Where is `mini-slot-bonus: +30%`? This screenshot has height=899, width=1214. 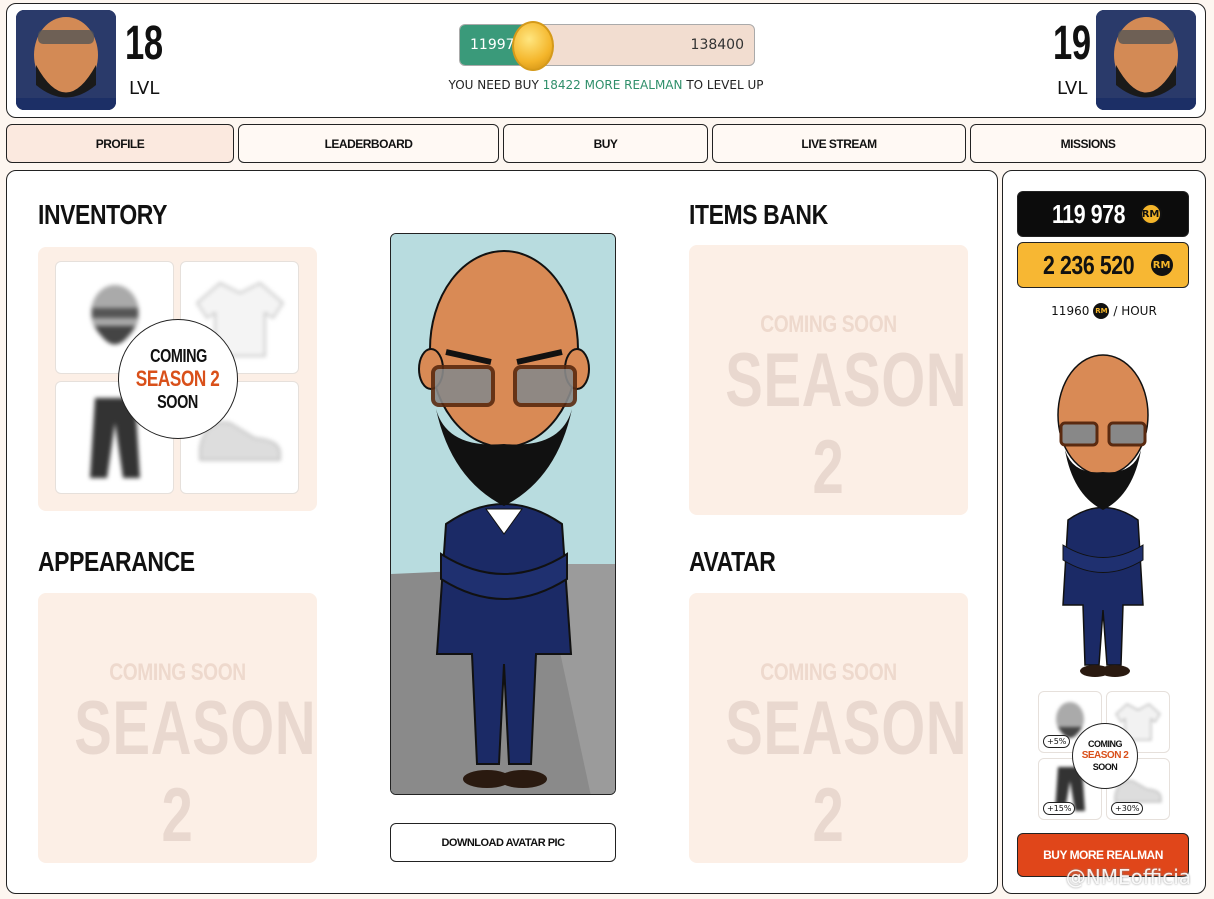
mini-slot-bonus: +30% is located at coordinates (1127, 808).